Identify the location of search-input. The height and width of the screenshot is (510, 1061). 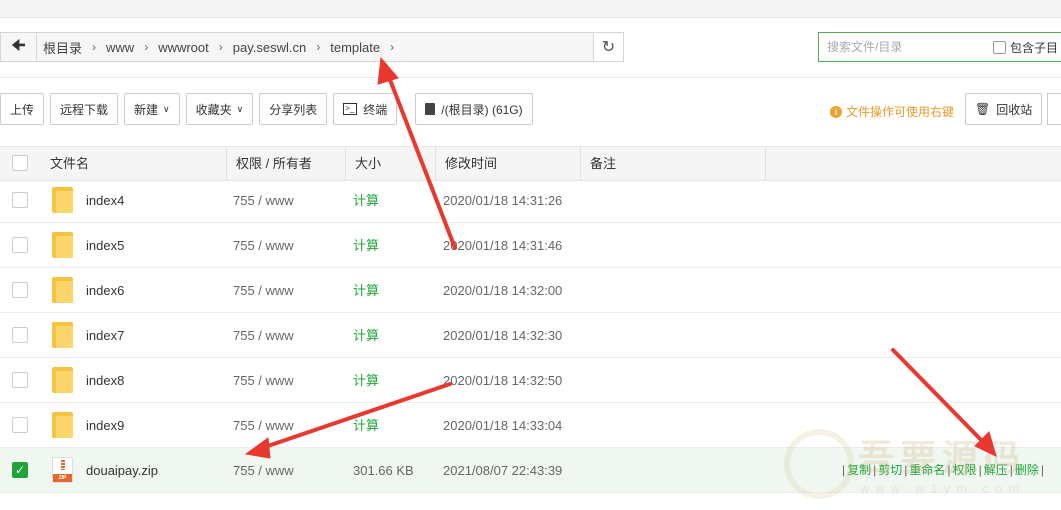
(904, 47).